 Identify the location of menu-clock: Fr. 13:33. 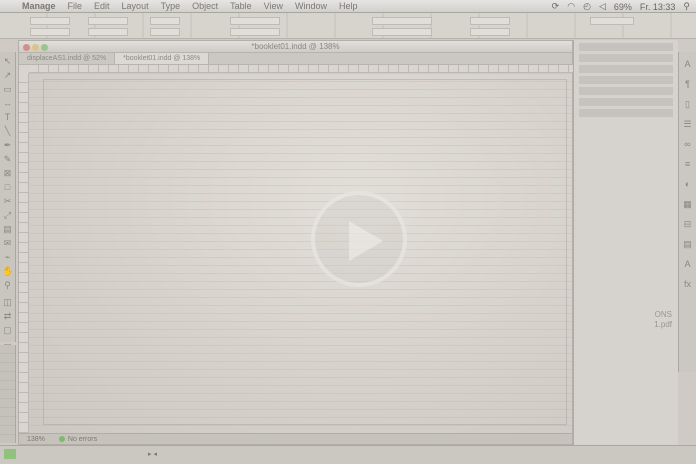
(658, 7).